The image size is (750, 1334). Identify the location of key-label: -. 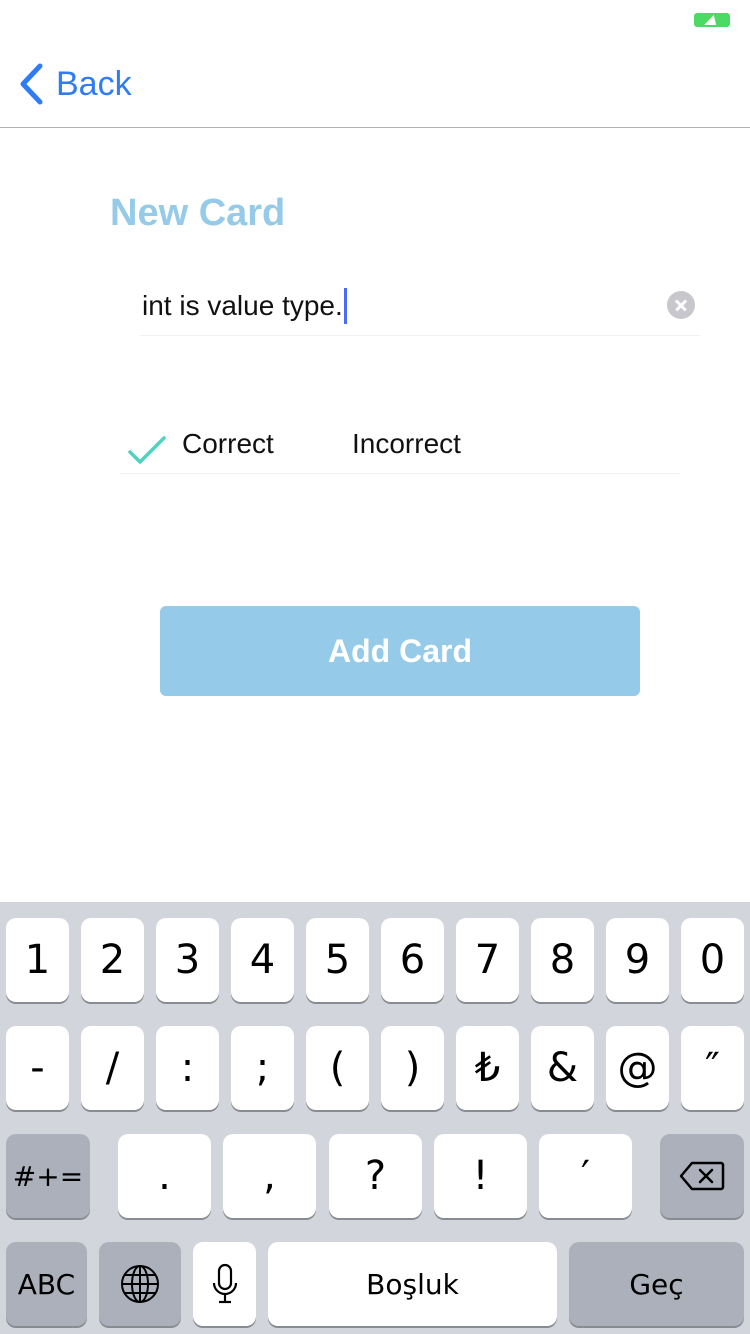
(37, 1068).